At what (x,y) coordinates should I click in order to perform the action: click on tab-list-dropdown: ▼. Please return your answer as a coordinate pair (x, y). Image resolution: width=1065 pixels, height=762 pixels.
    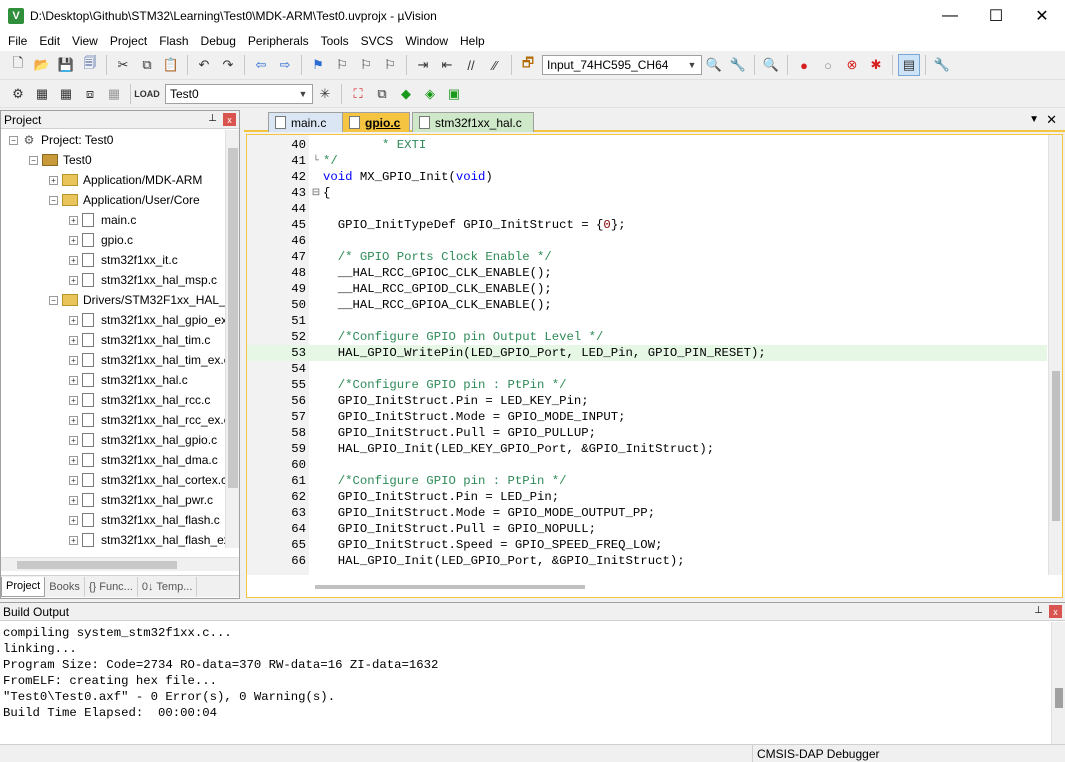
    Looking at the image, I should click on (1034, 119).